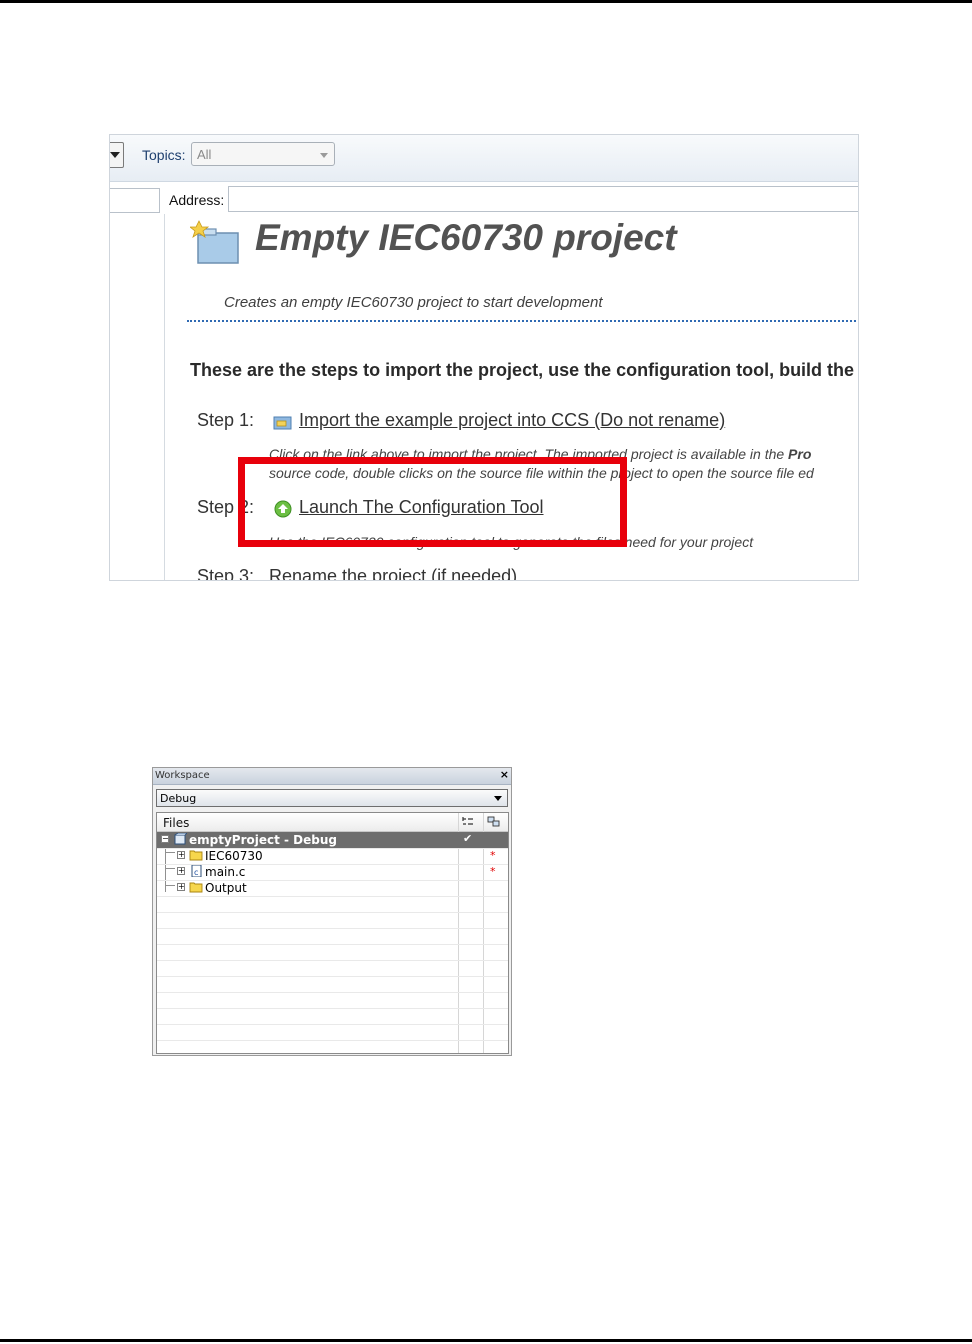  Describe the element at coordinates (504, 774) in the screenshot. I see `close-icon: ×` at that location.